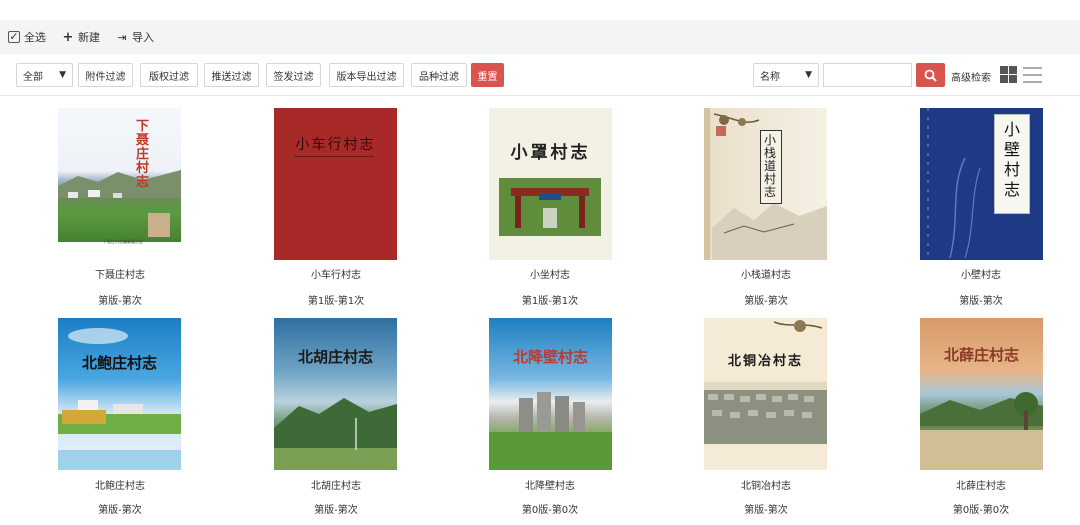  Describe the element at coordinates (68, 37) in the screenshot. I see `plus-icon: +` at that location.